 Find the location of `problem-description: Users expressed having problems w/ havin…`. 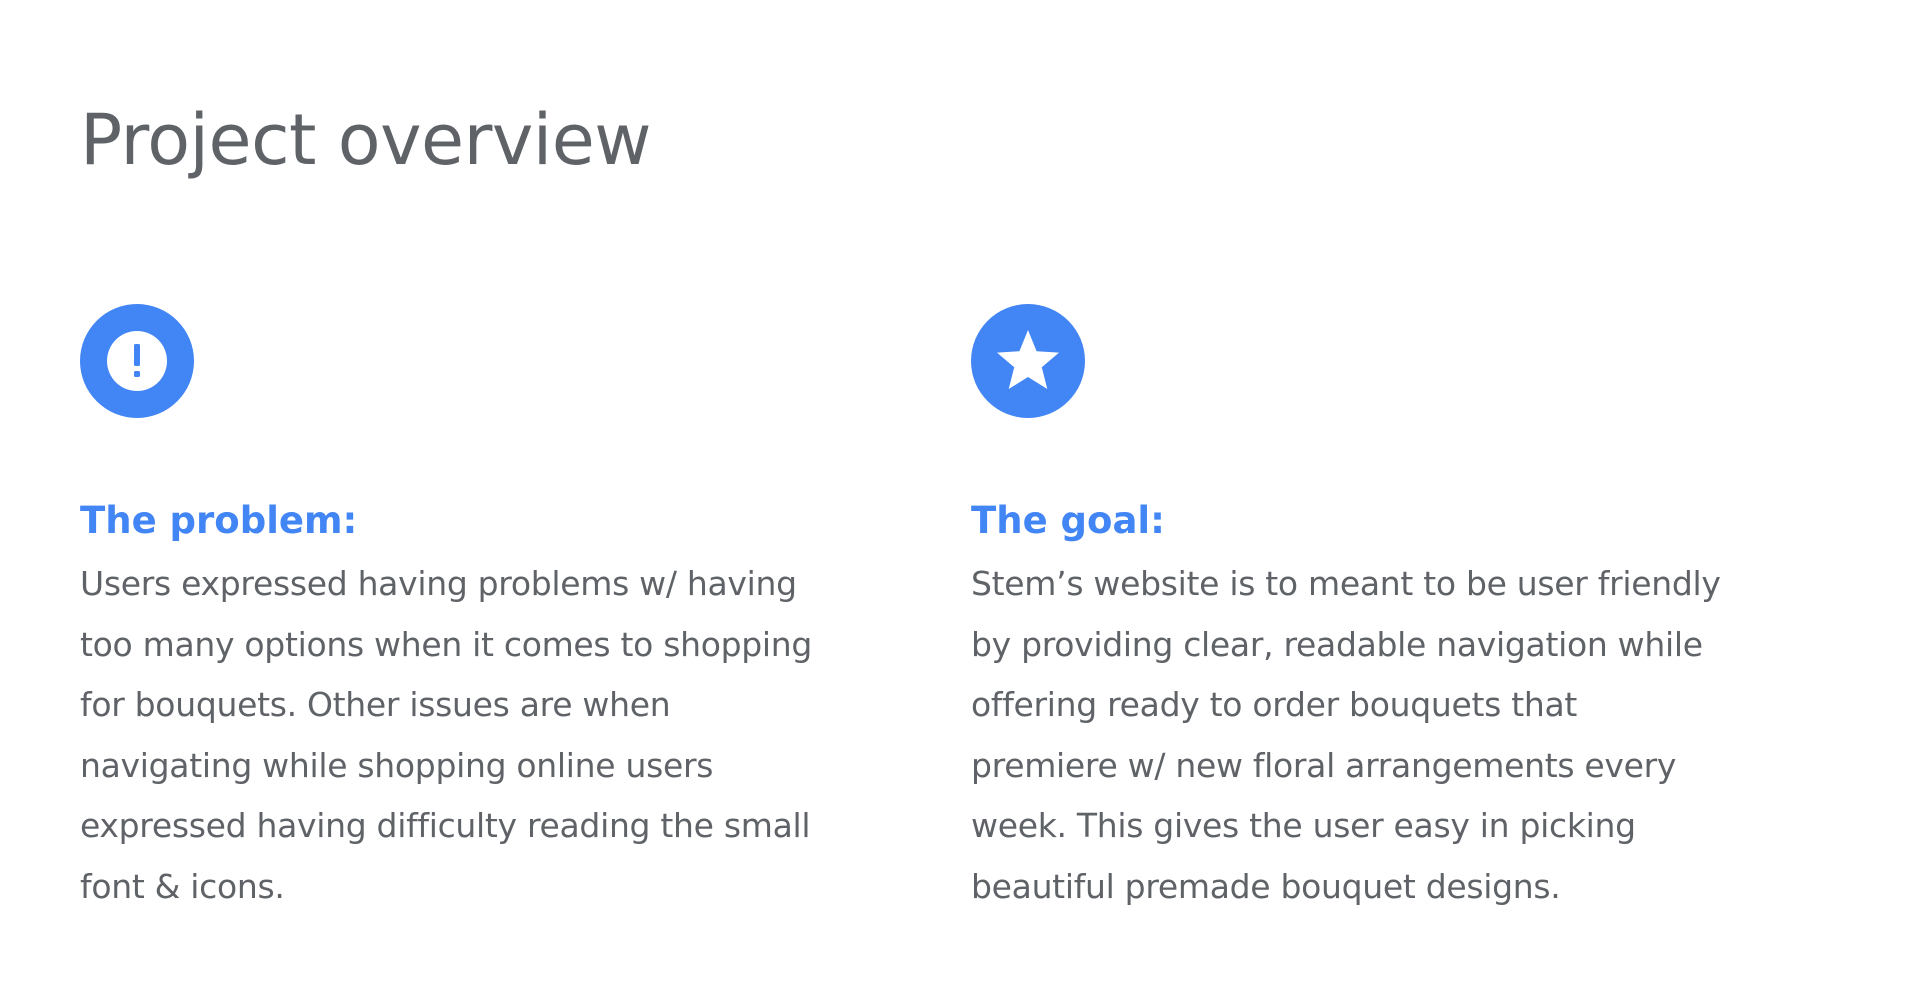

problem-description: Users expressed having problems w/ havin… is located at coordinates (446, 735).